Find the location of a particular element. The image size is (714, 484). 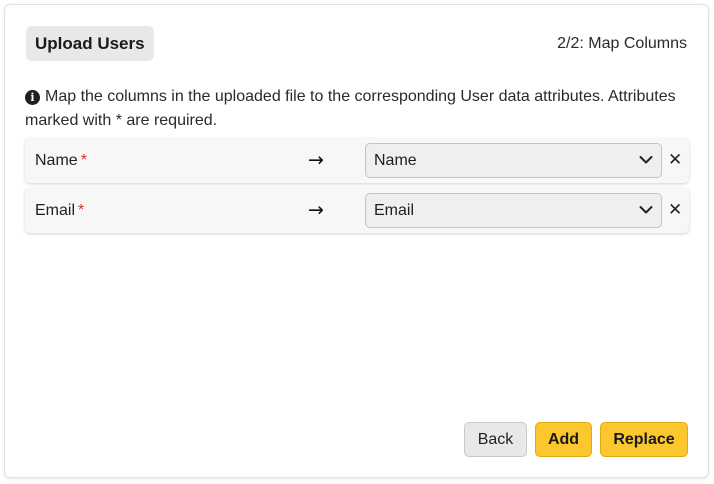

column-name: Email is located at coordinates (55, 210).